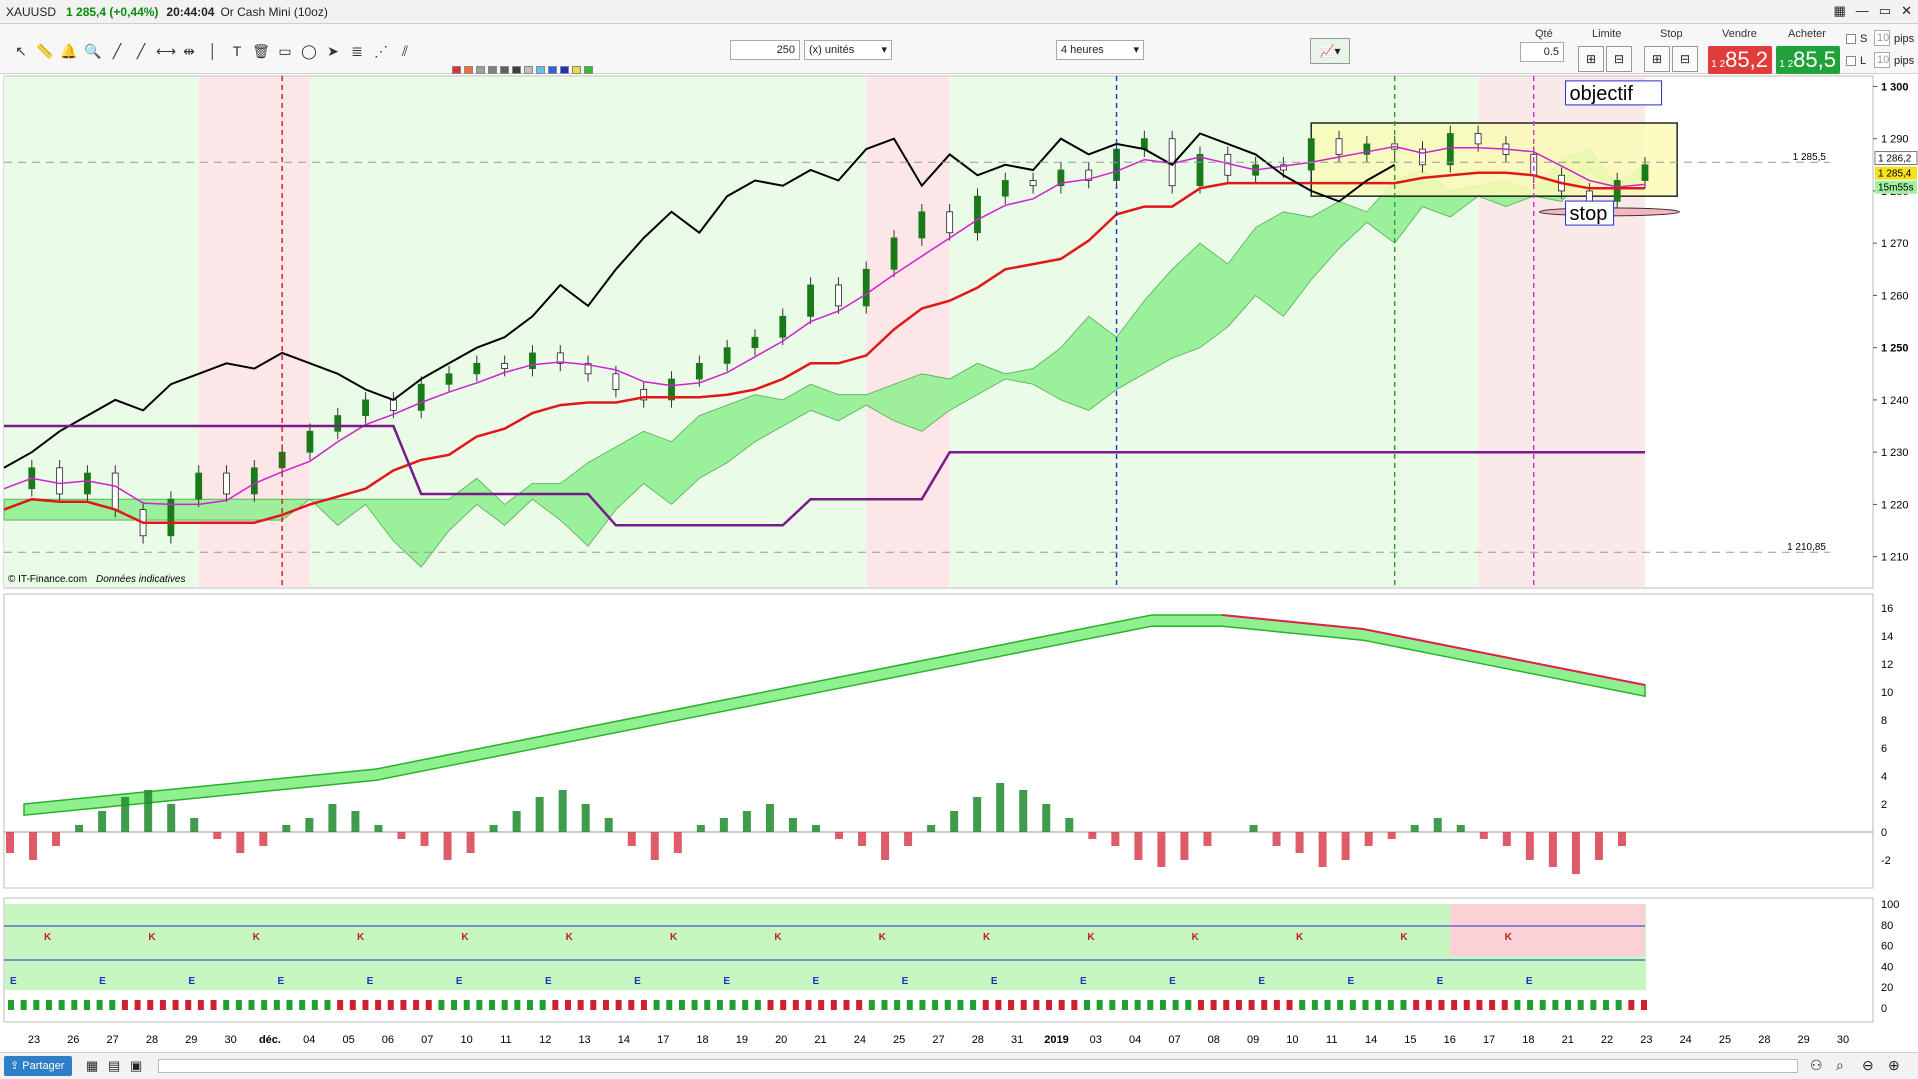 The height and width of the screenshot is (1079, 1918). What do you see at coordinates (16, 1066) in the screenshot?
I see `share-icon: ⇪` at bounding box center [16, 1066].